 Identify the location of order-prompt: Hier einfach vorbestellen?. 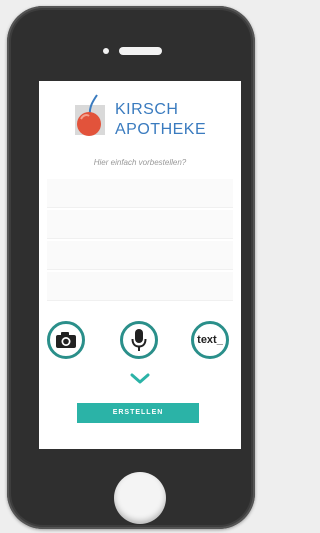
(140, 162).